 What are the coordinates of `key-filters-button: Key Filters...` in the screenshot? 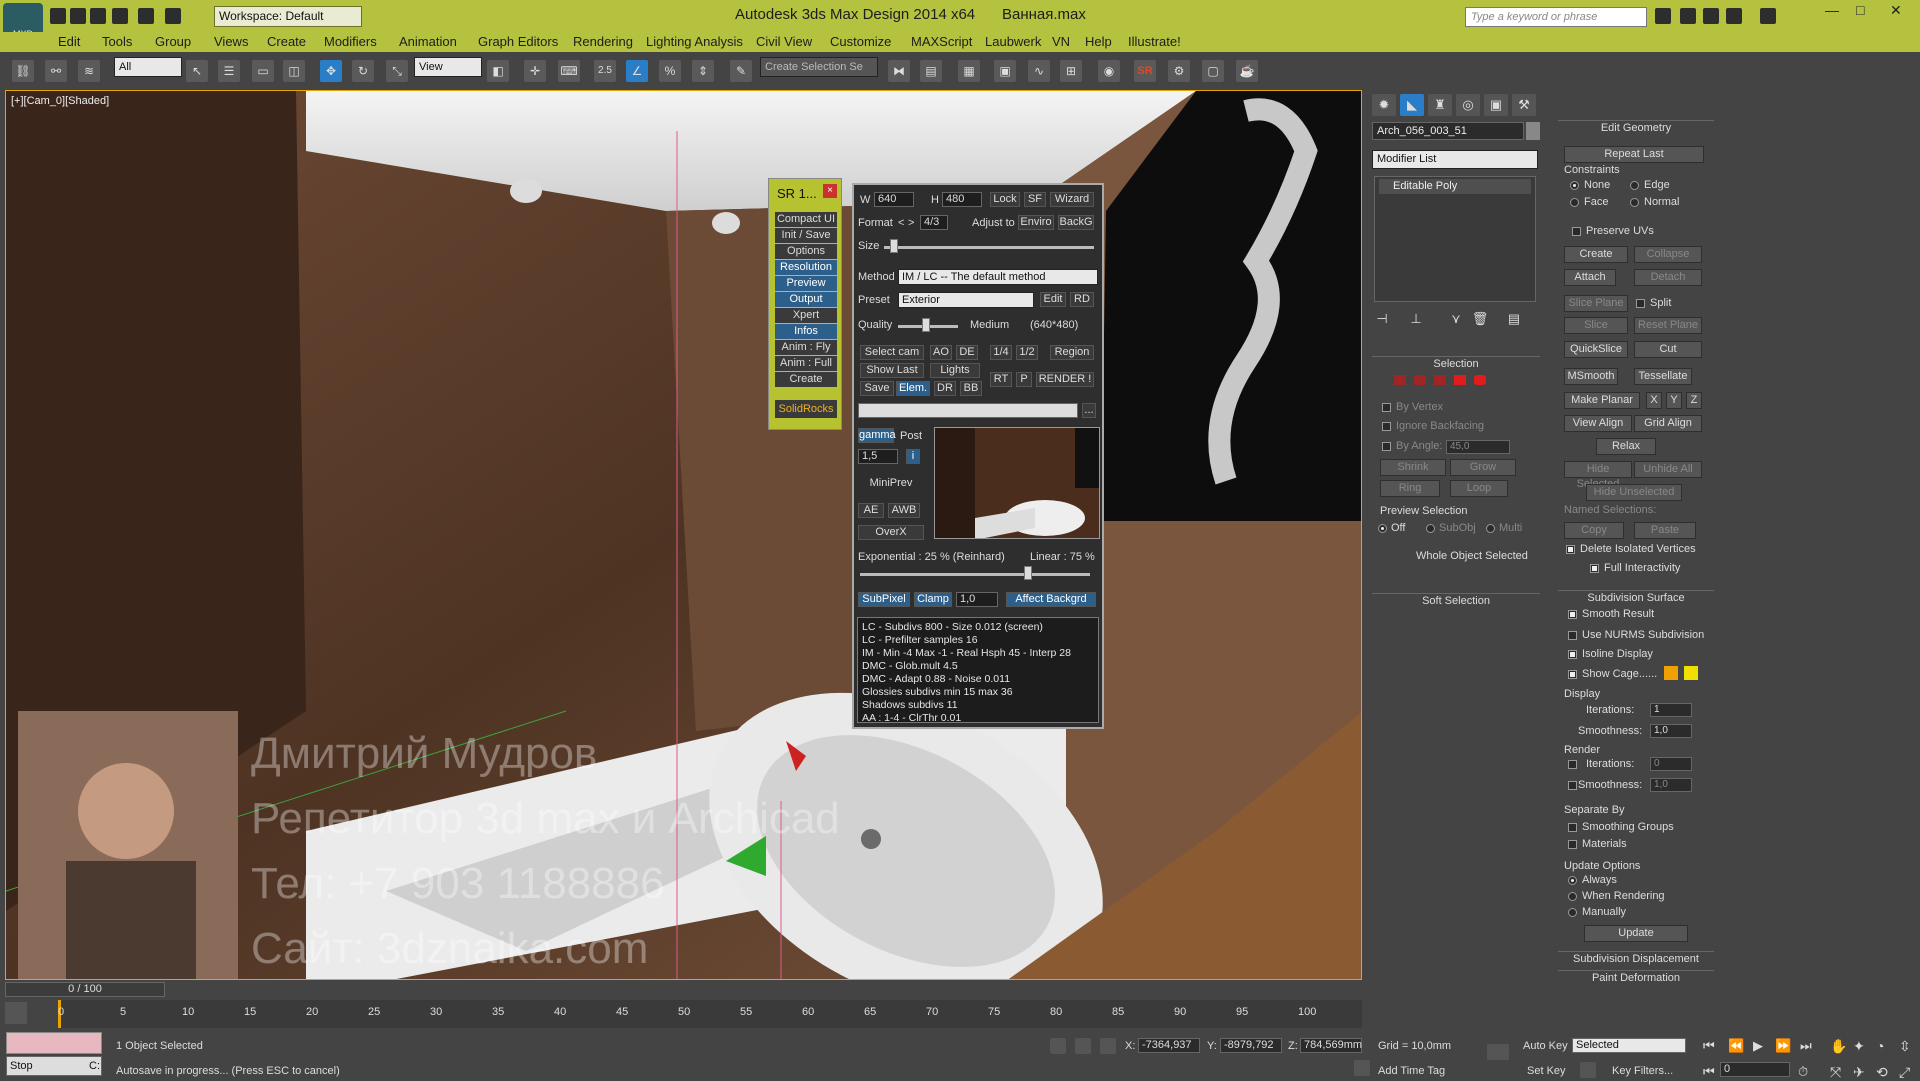 It's located at (1642, 1071).